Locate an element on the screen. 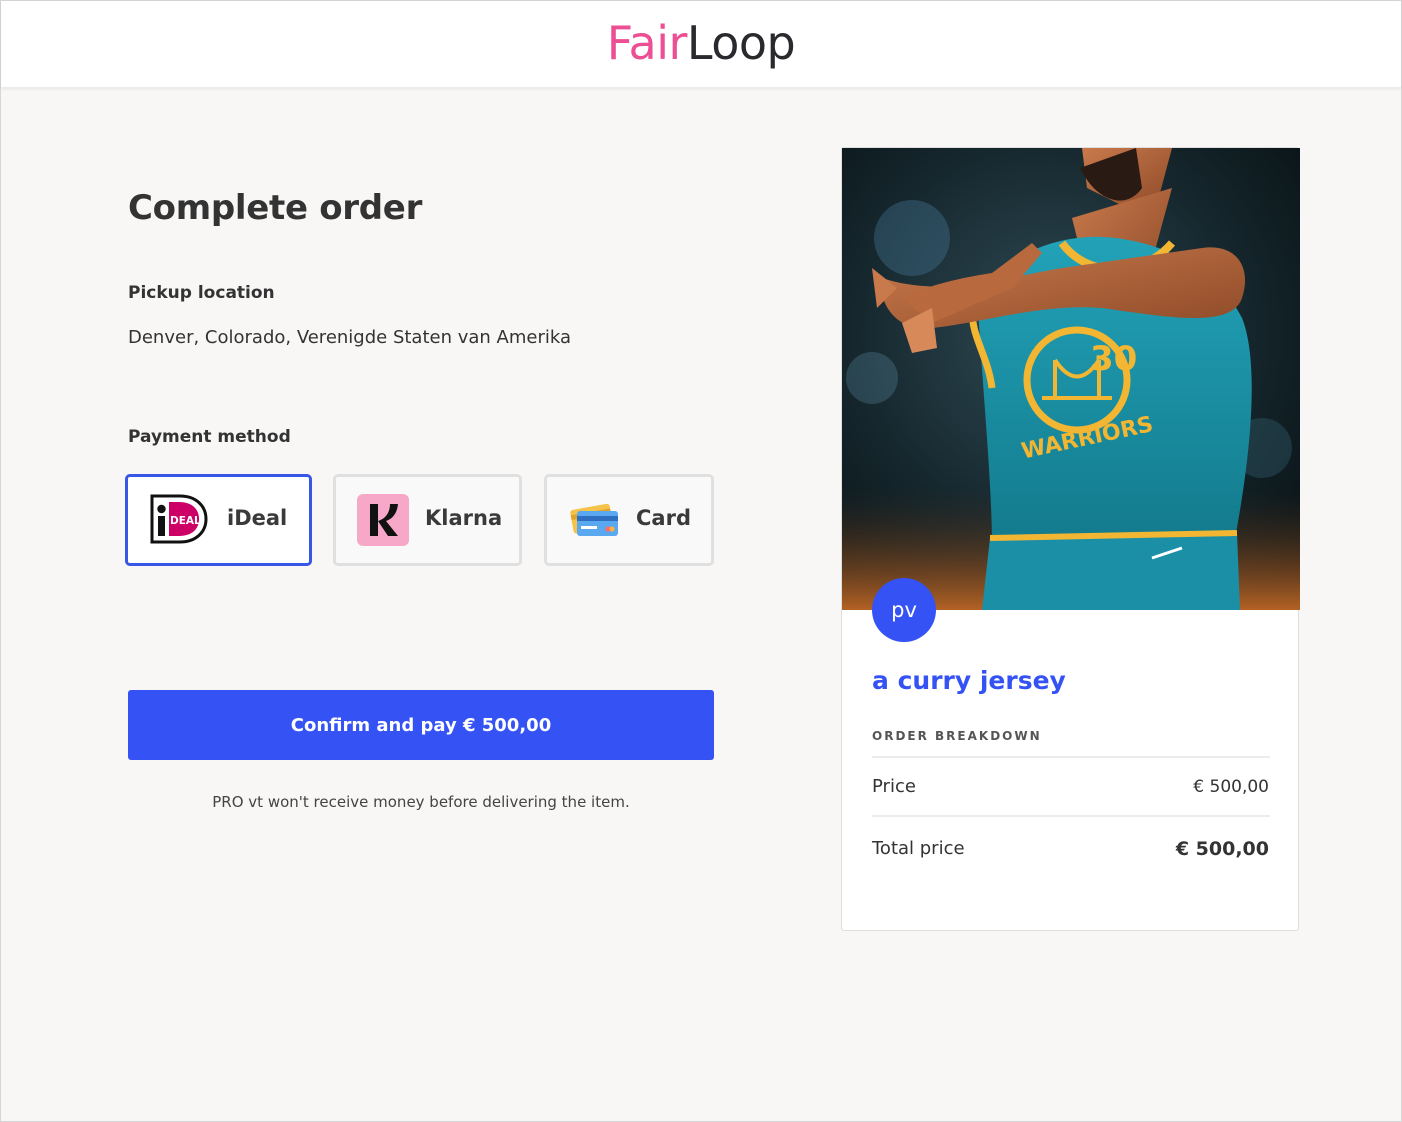 The width and height of the screenshot is (1402, 1122). order-breakdown-heading: ORDER BREAKDOWN is located at coordinates (957, 736).